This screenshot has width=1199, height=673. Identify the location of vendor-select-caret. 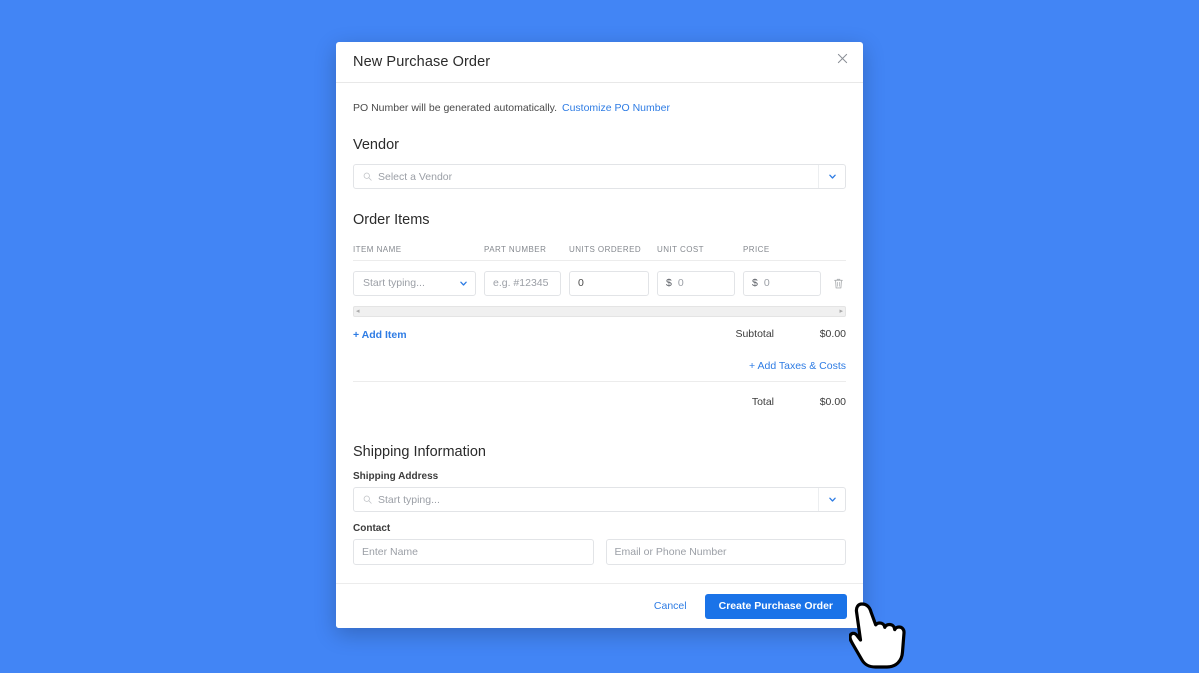
(831, 176).